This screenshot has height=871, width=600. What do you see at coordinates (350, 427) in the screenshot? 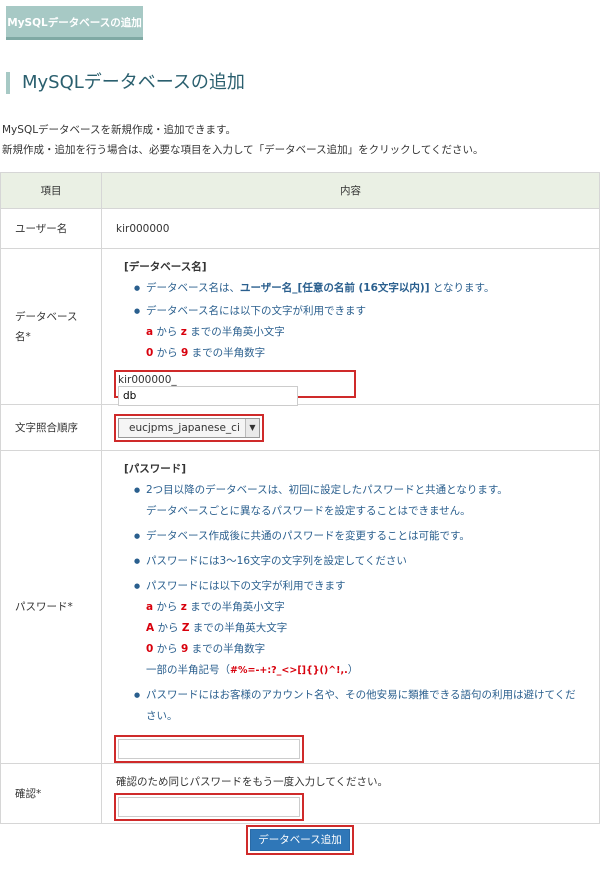
I see `collation-cell: eucjpms_japanese_ci ▼` at bounding box center [350, 427].